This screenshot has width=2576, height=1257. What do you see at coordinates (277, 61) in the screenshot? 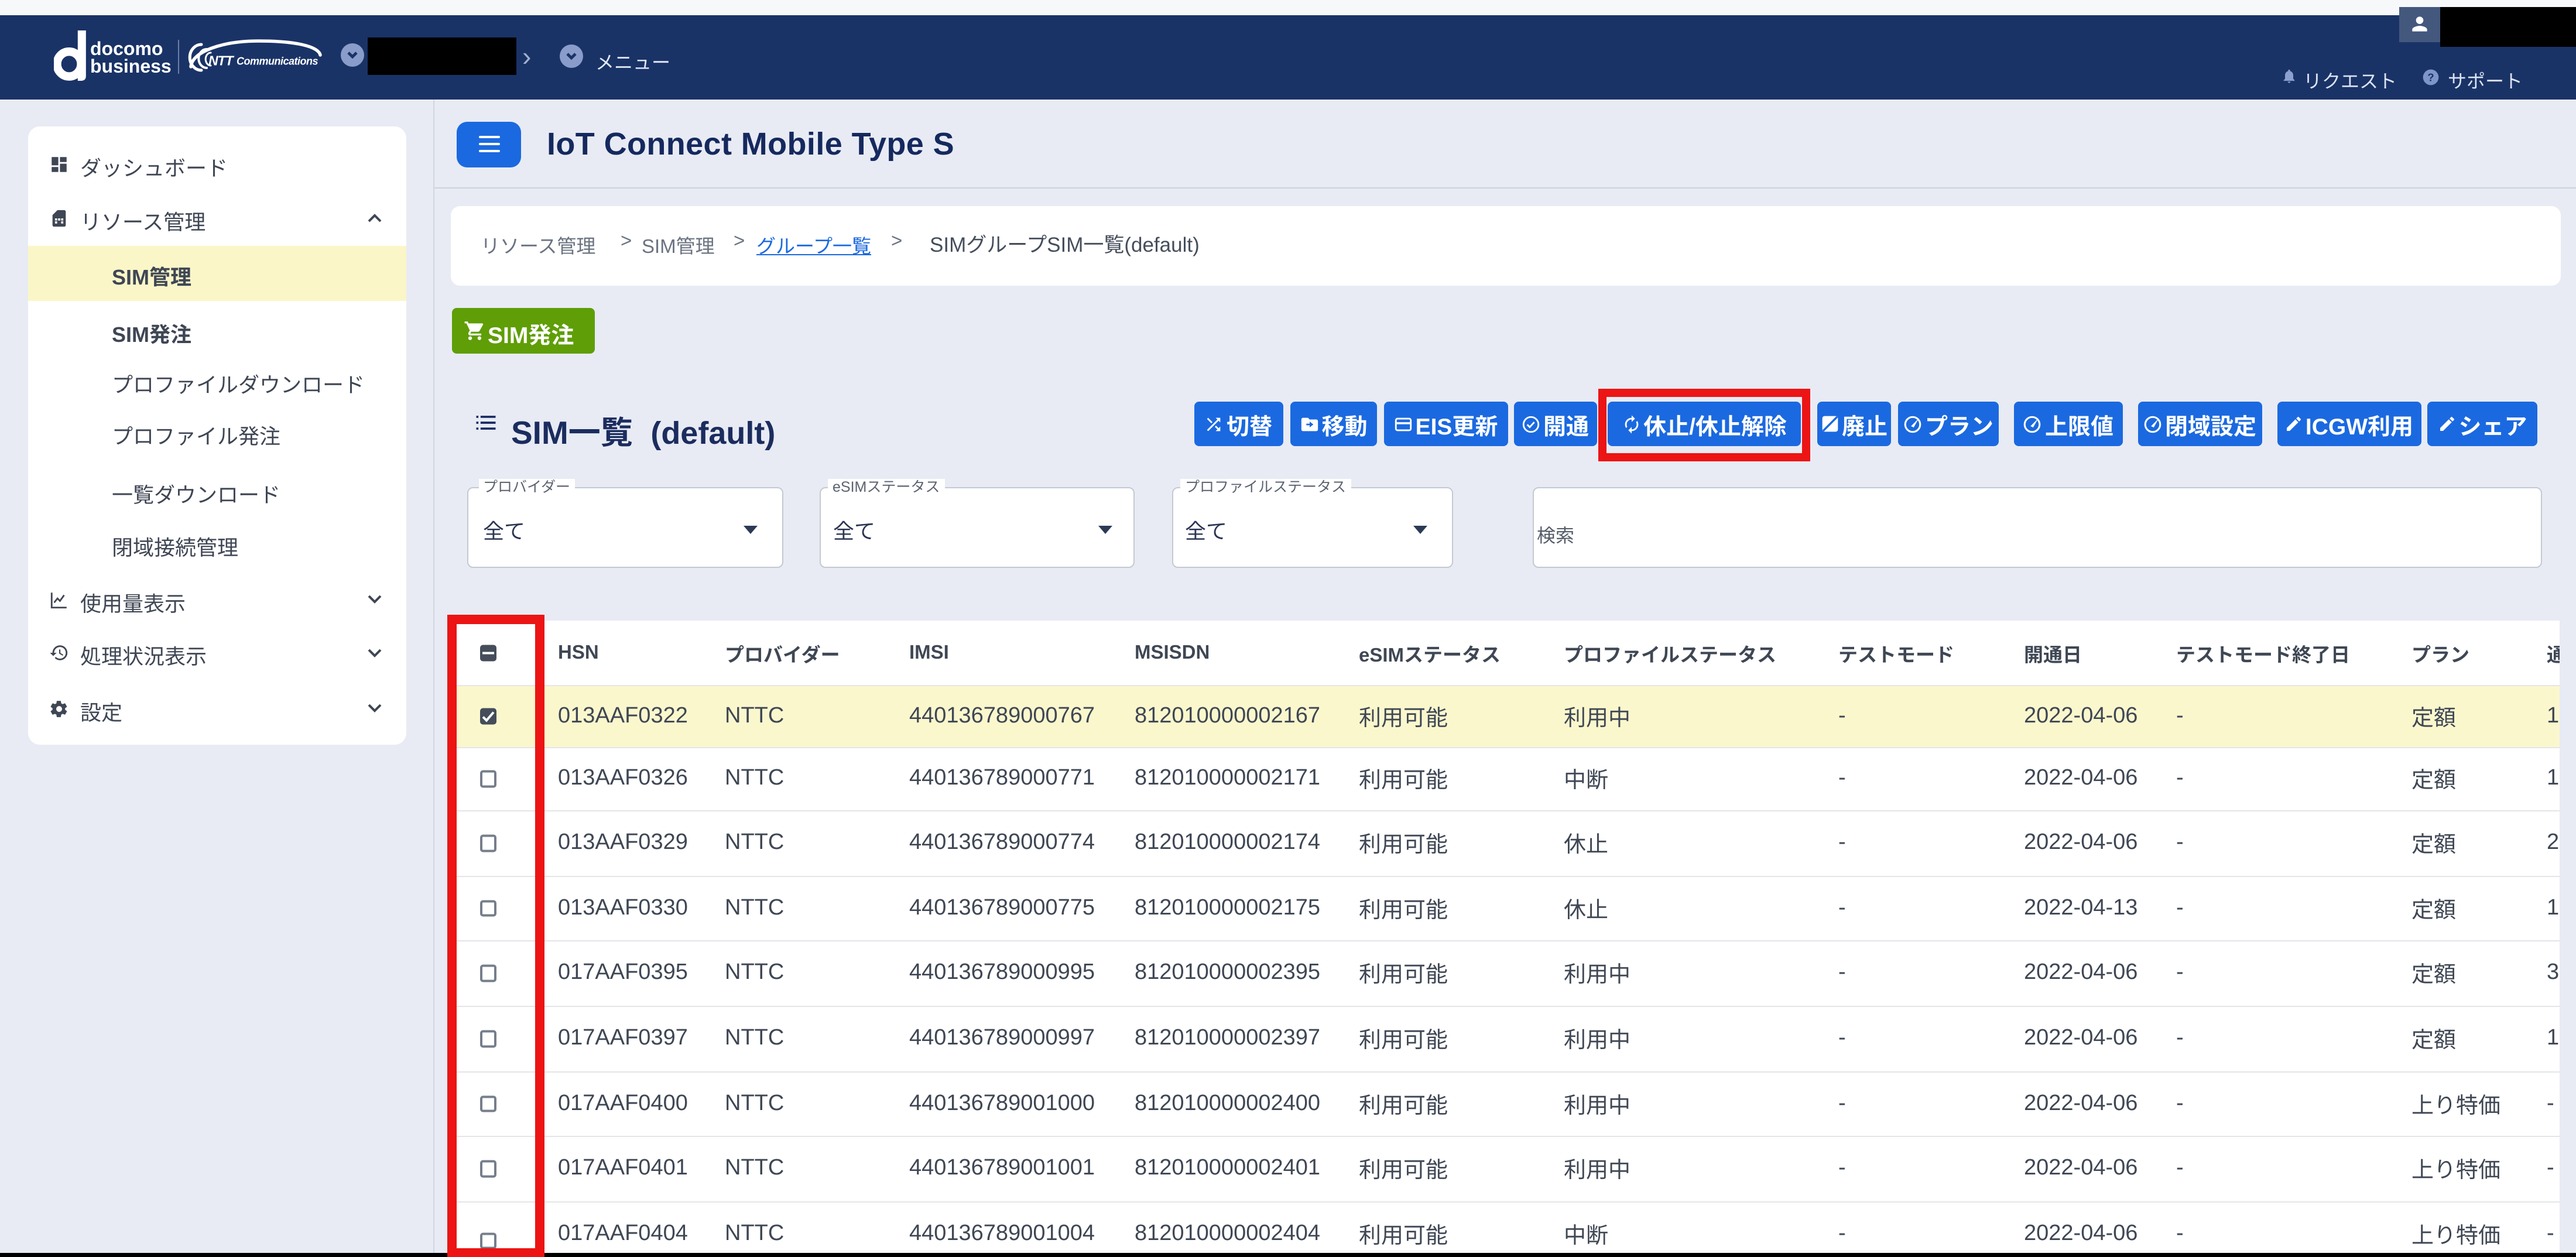
I see `svg-text: Communications` at bounding box center [277, 61].